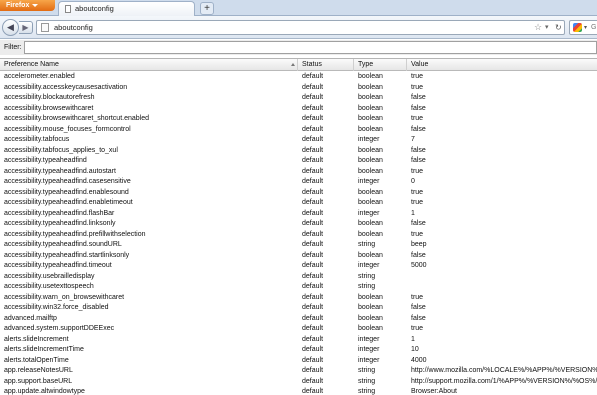 Image resolution: width=597 pixels, height=395 pixels. I want to click on table-row: advanced.mailftp default boolean false, so click(298, 319).